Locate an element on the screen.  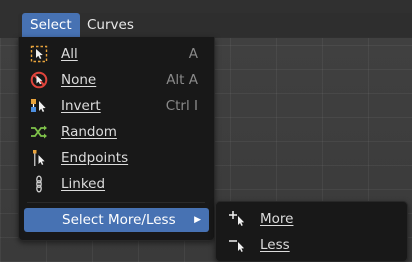
menu-item-label: Select More/Less is located at coordinates (119, 220).